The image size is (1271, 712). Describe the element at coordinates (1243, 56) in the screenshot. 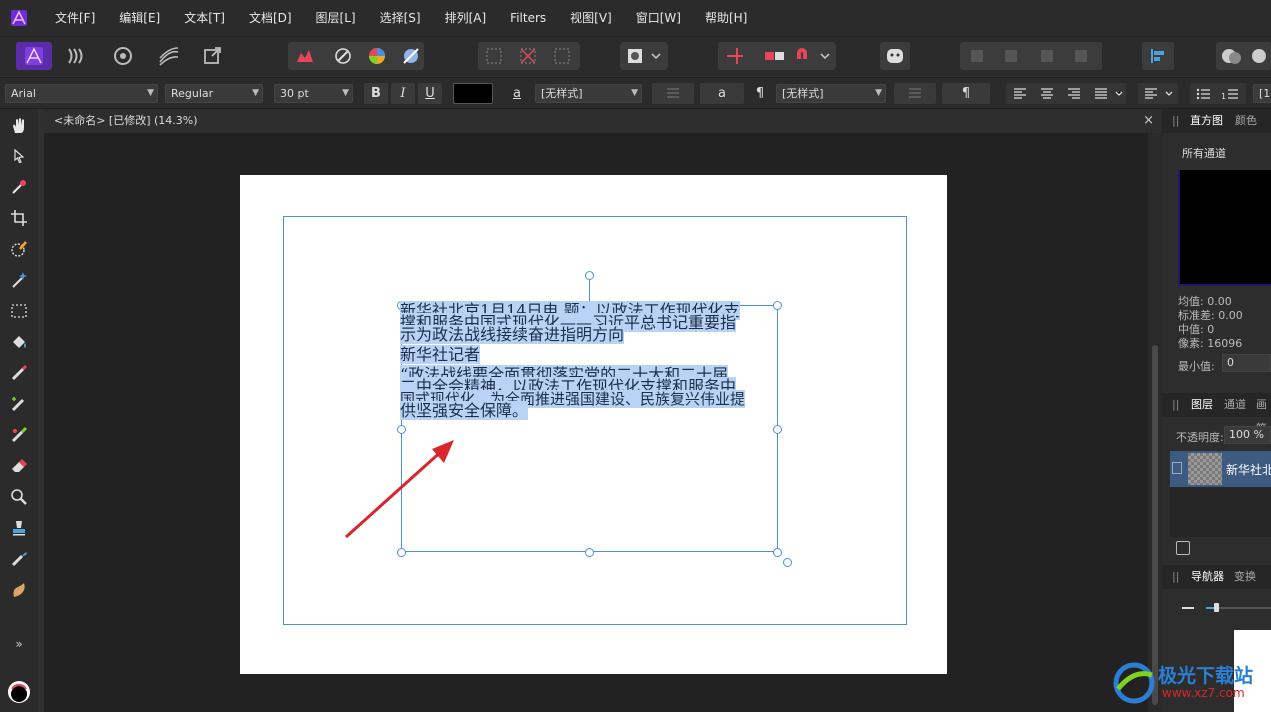

I see `boolean-group` at that location.